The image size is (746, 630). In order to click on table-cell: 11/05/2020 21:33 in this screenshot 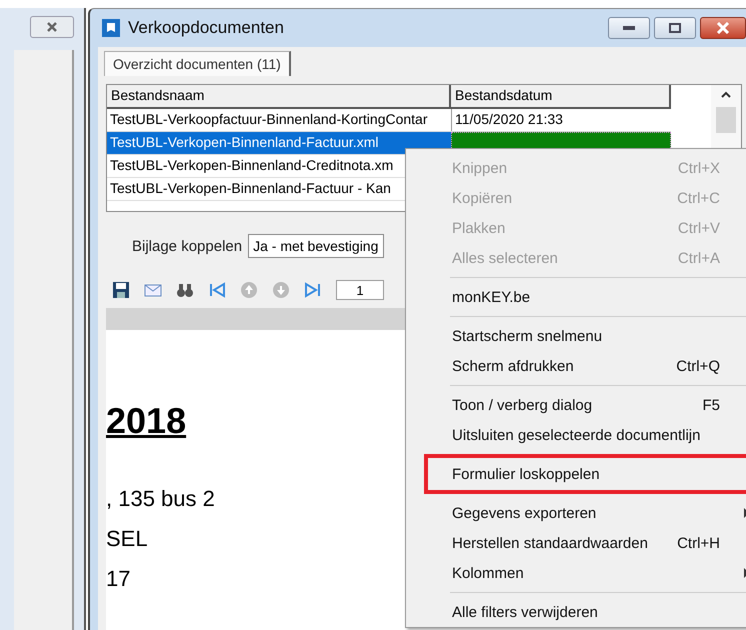, I will do `click(561, 120)`.